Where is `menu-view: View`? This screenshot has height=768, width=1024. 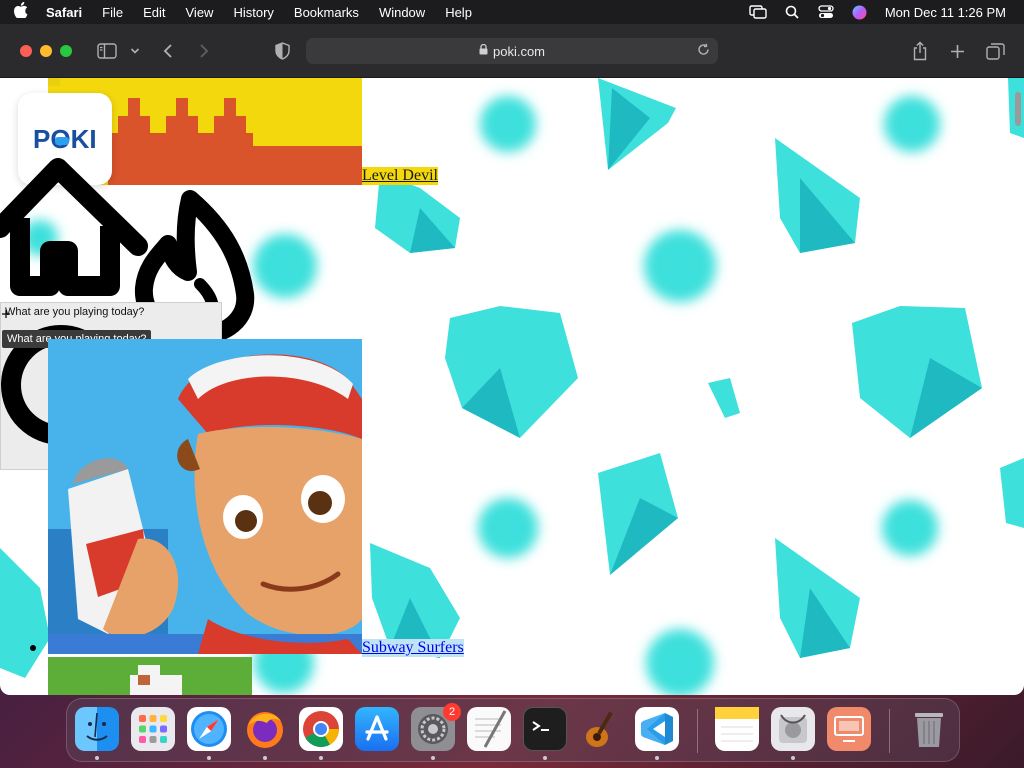
menu-view: View is located at coordinates (200, 12).